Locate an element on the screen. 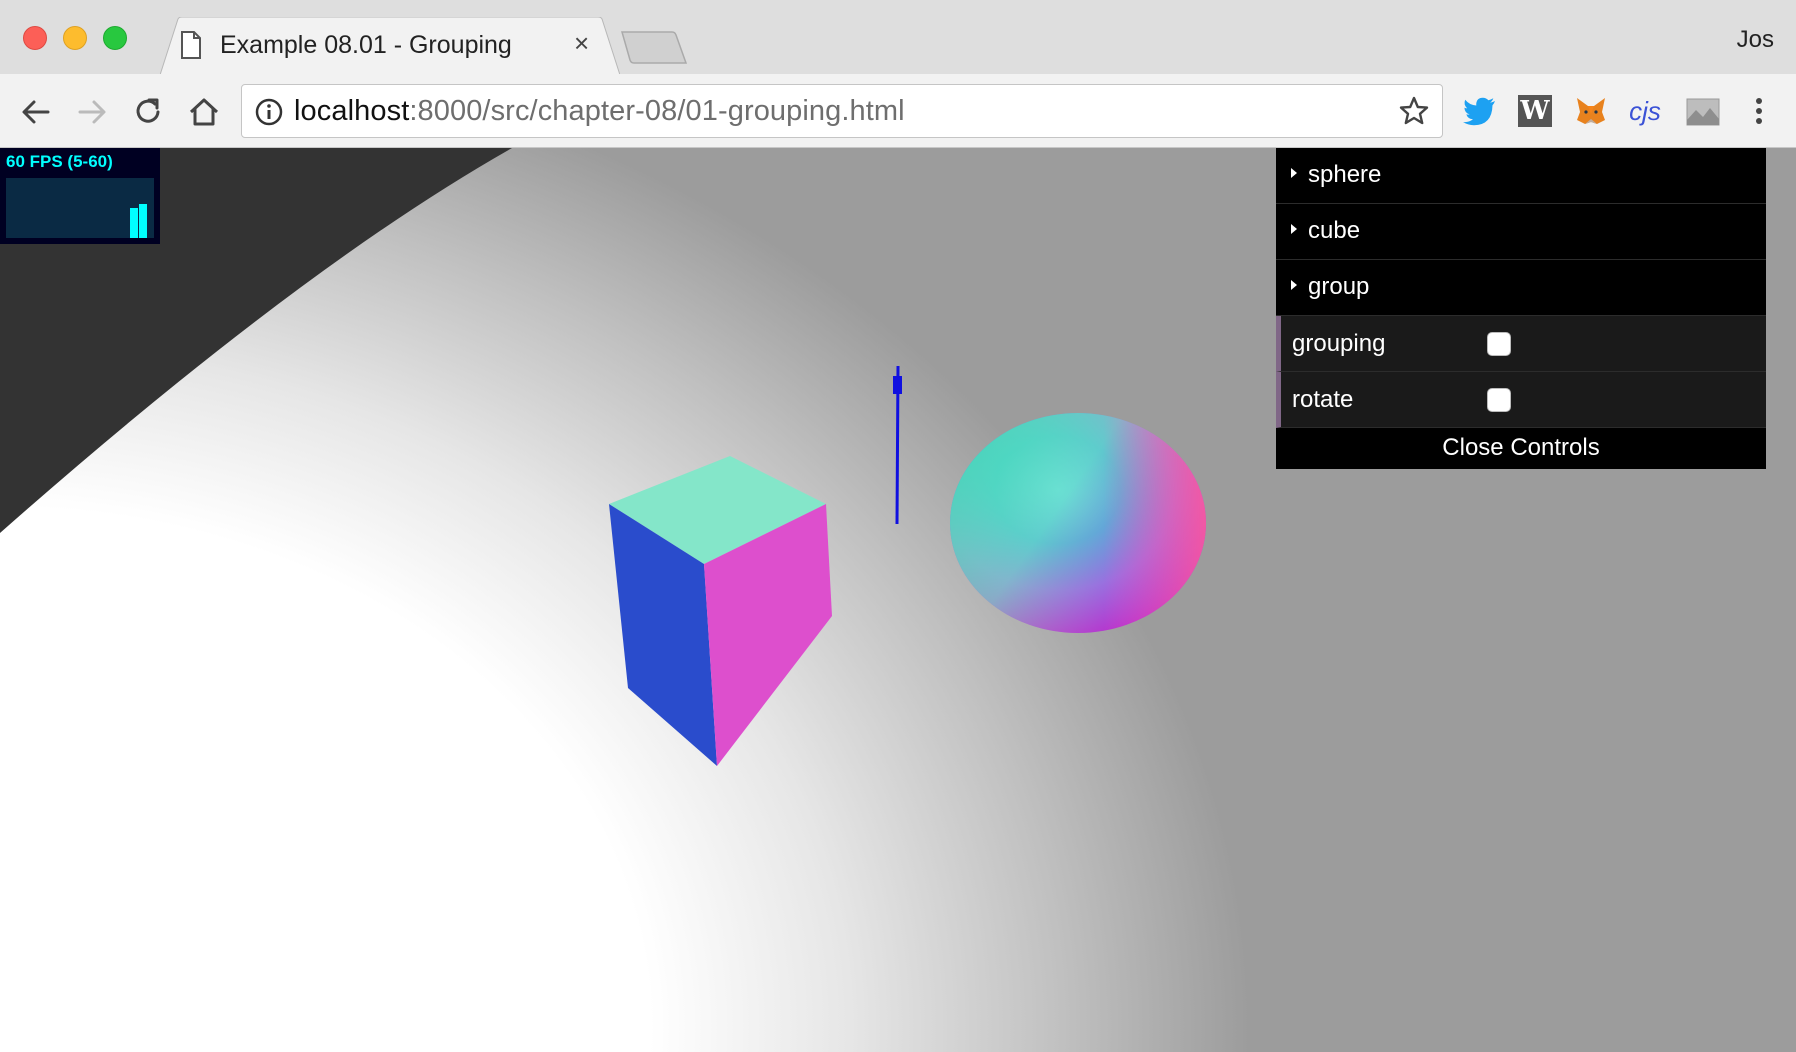 Image resolution: width=1796 pixels, height=1052 pixels. metamask-fox-icon is located at coordinates (1591, 111).